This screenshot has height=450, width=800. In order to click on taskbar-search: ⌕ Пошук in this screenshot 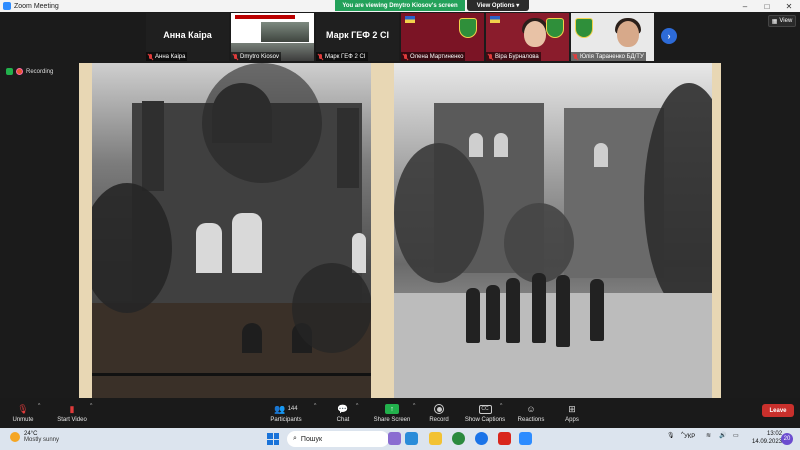, I will do `click(338, 439)`.